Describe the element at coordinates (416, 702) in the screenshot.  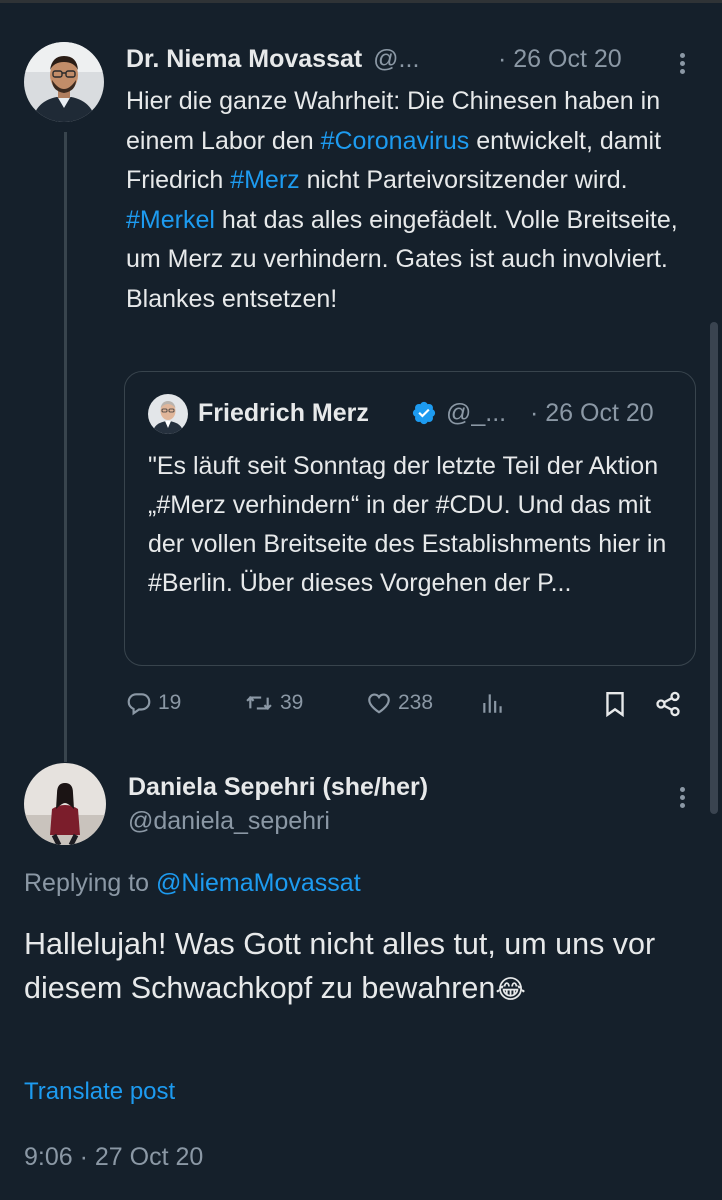
I see `like-count: 238` at that location.